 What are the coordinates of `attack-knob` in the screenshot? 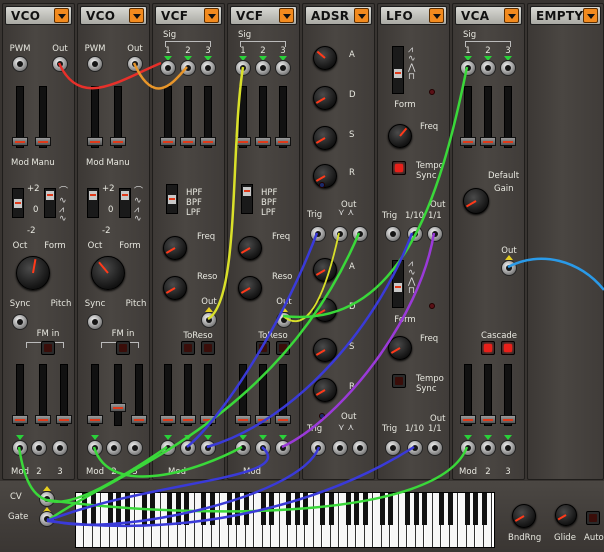 It's located at (325, 58).